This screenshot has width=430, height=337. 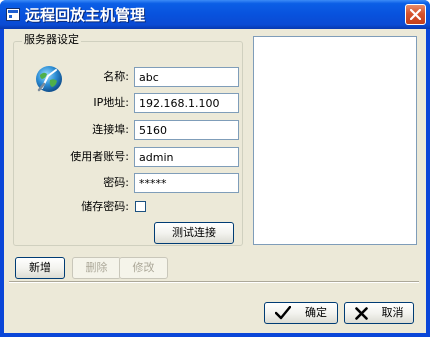 What do you see at coordinates (116, 182) in the screenshot?
I see `password-label: 密码:` at bounding box center [116, 182].